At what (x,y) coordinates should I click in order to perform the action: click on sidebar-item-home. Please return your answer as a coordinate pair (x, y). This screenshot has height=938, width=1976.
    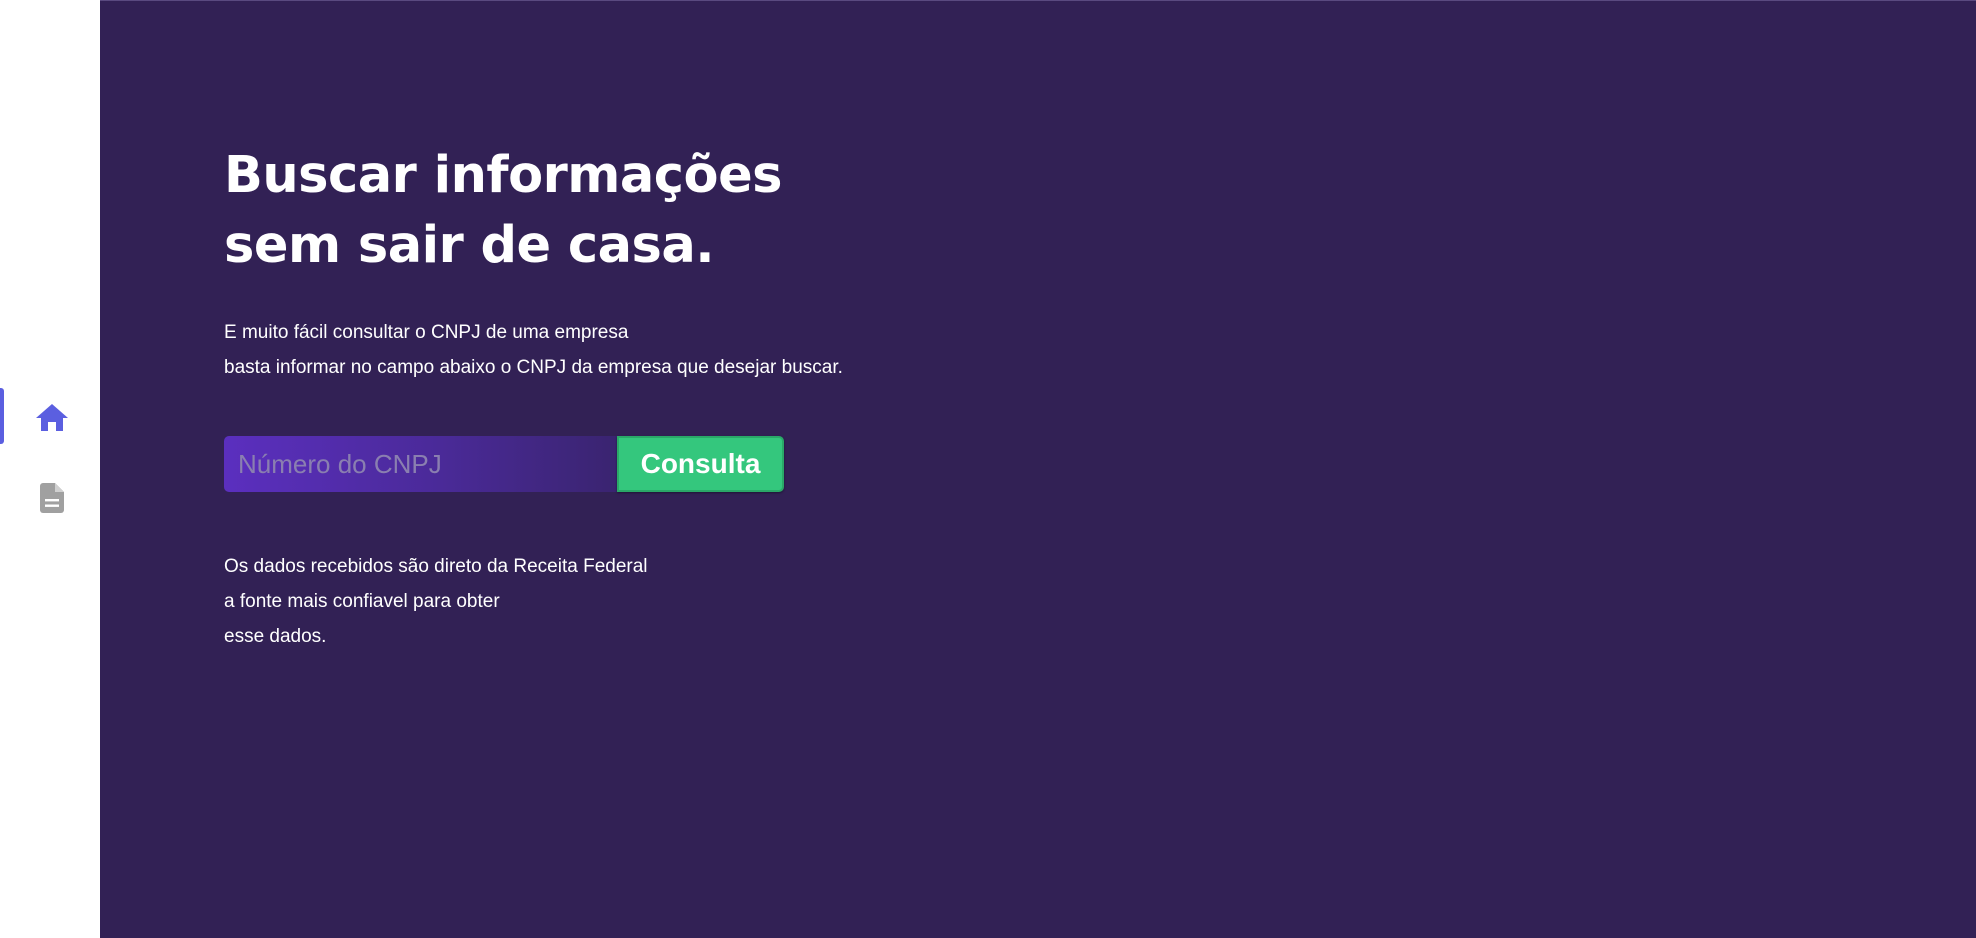
    Looking at the image, I should click on (52, 417).